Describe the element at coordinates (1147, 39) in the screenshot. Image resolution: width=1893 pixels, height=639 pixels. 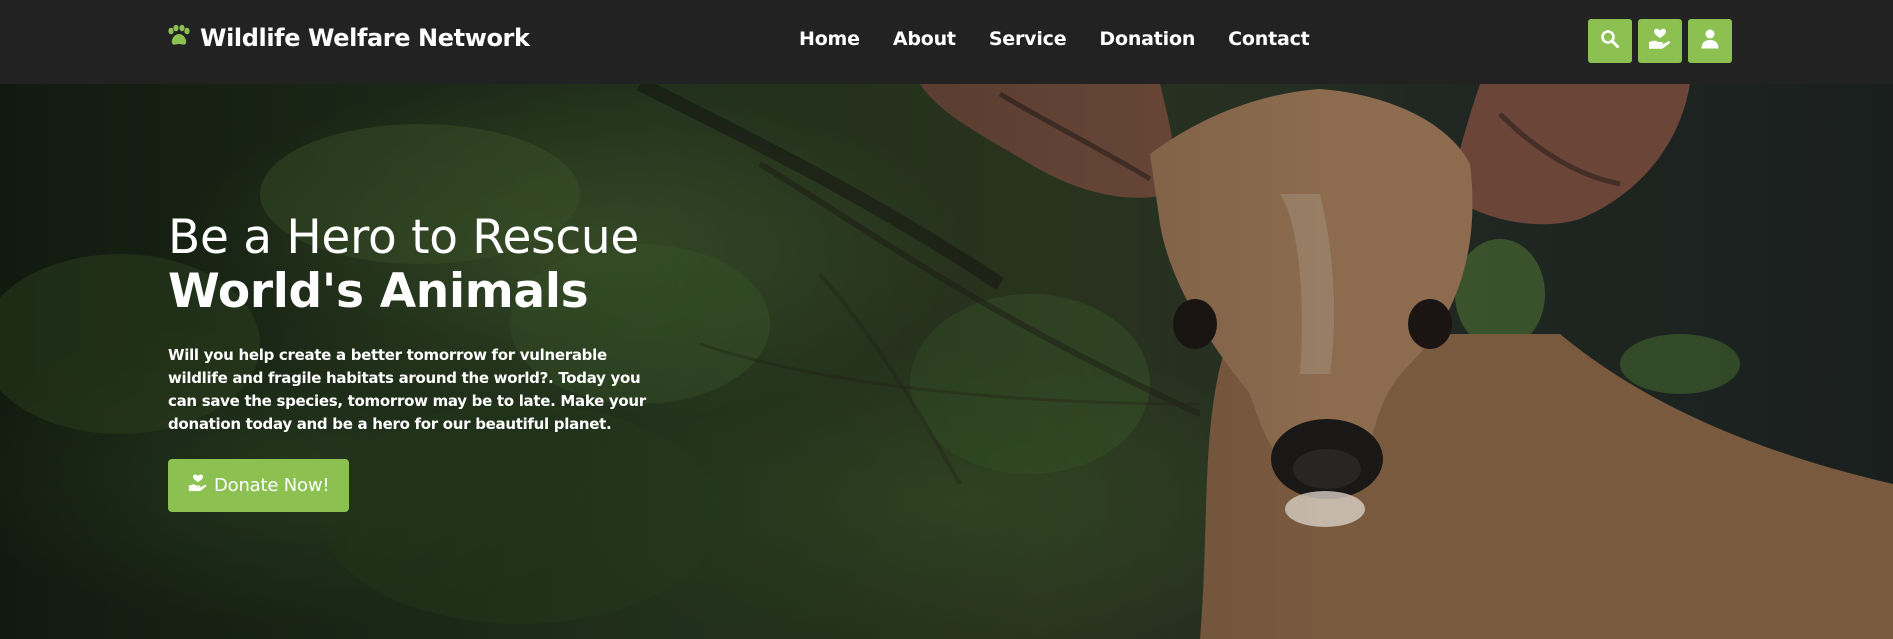
I see `nav-donation: Donation` at that location.